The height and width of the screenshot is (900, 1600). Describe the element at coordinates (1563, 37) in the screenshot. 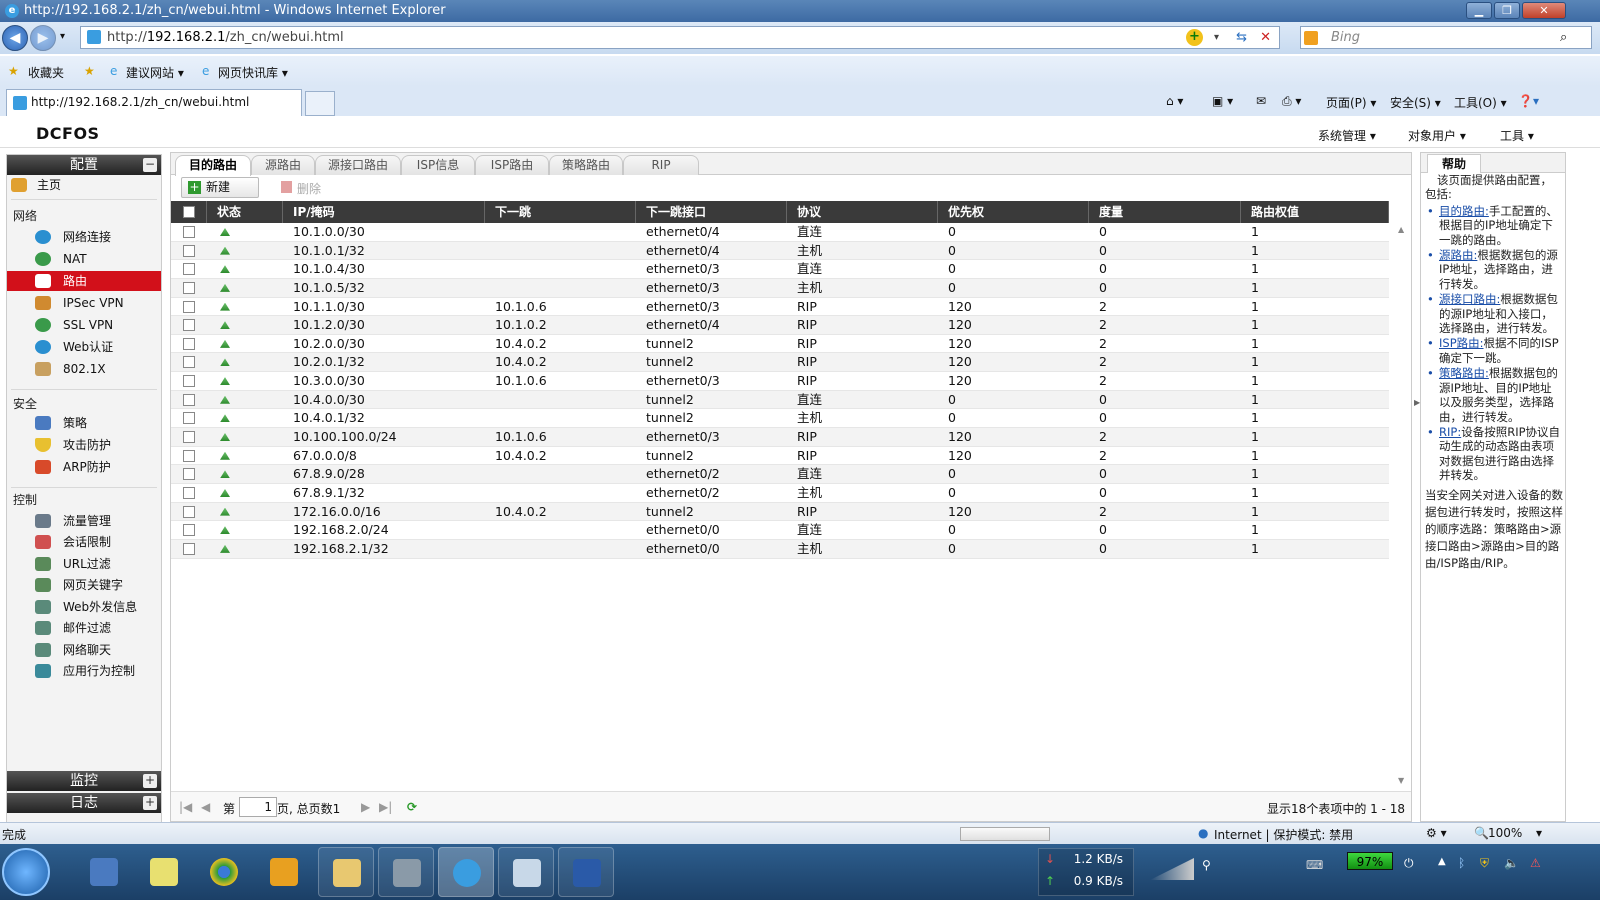

I see `search-icon: ⌕` at that location.